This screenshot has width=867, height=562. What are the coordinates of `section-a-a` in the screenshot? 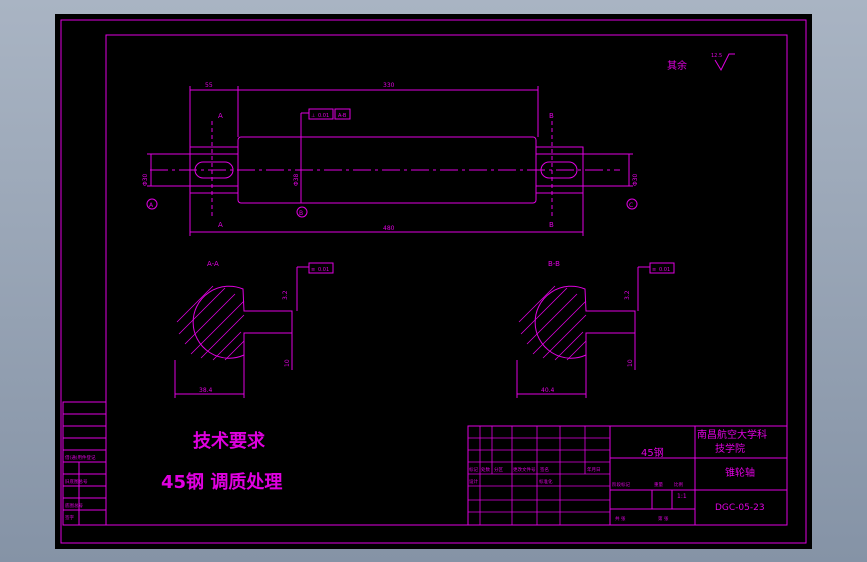 It's located at (254, 330).